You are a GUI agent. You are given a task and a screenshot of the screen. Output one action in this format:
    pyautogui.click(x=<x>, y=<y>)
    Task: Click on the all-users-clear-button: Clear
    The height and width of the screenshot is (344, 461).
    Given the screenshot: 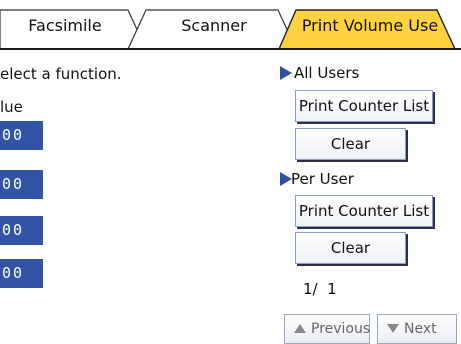 What is the action you would take?
    pyautogui.click(x=350, y=144)
    